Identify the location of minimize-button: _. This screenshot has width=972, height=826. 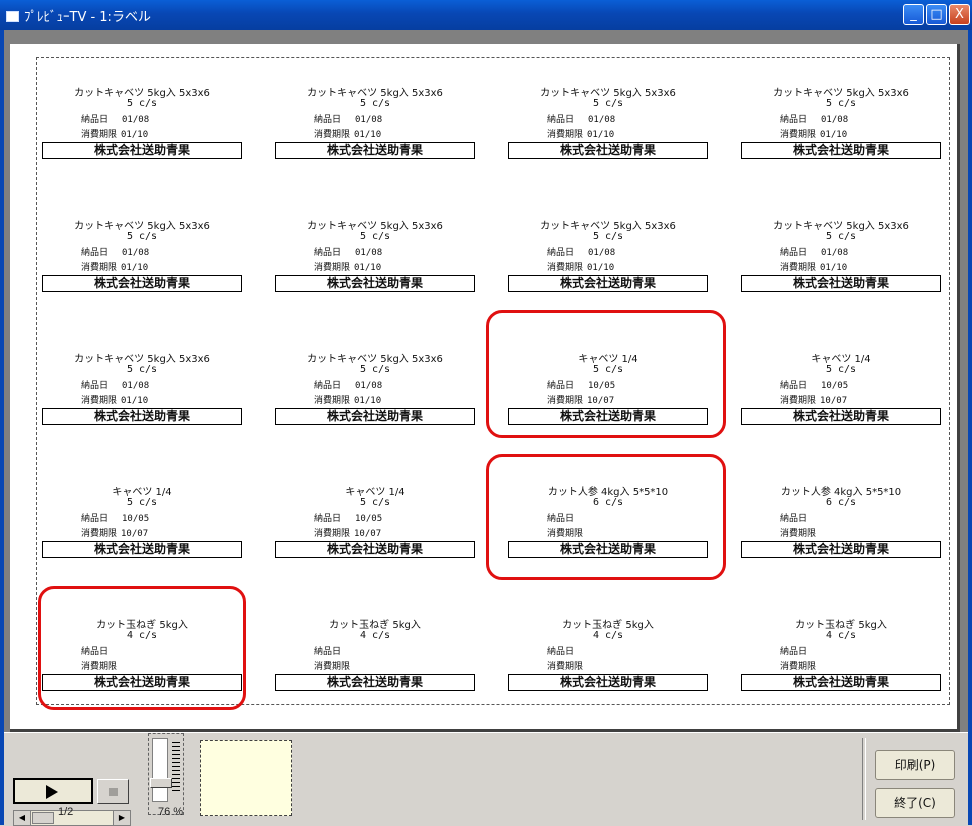
(913, 14).